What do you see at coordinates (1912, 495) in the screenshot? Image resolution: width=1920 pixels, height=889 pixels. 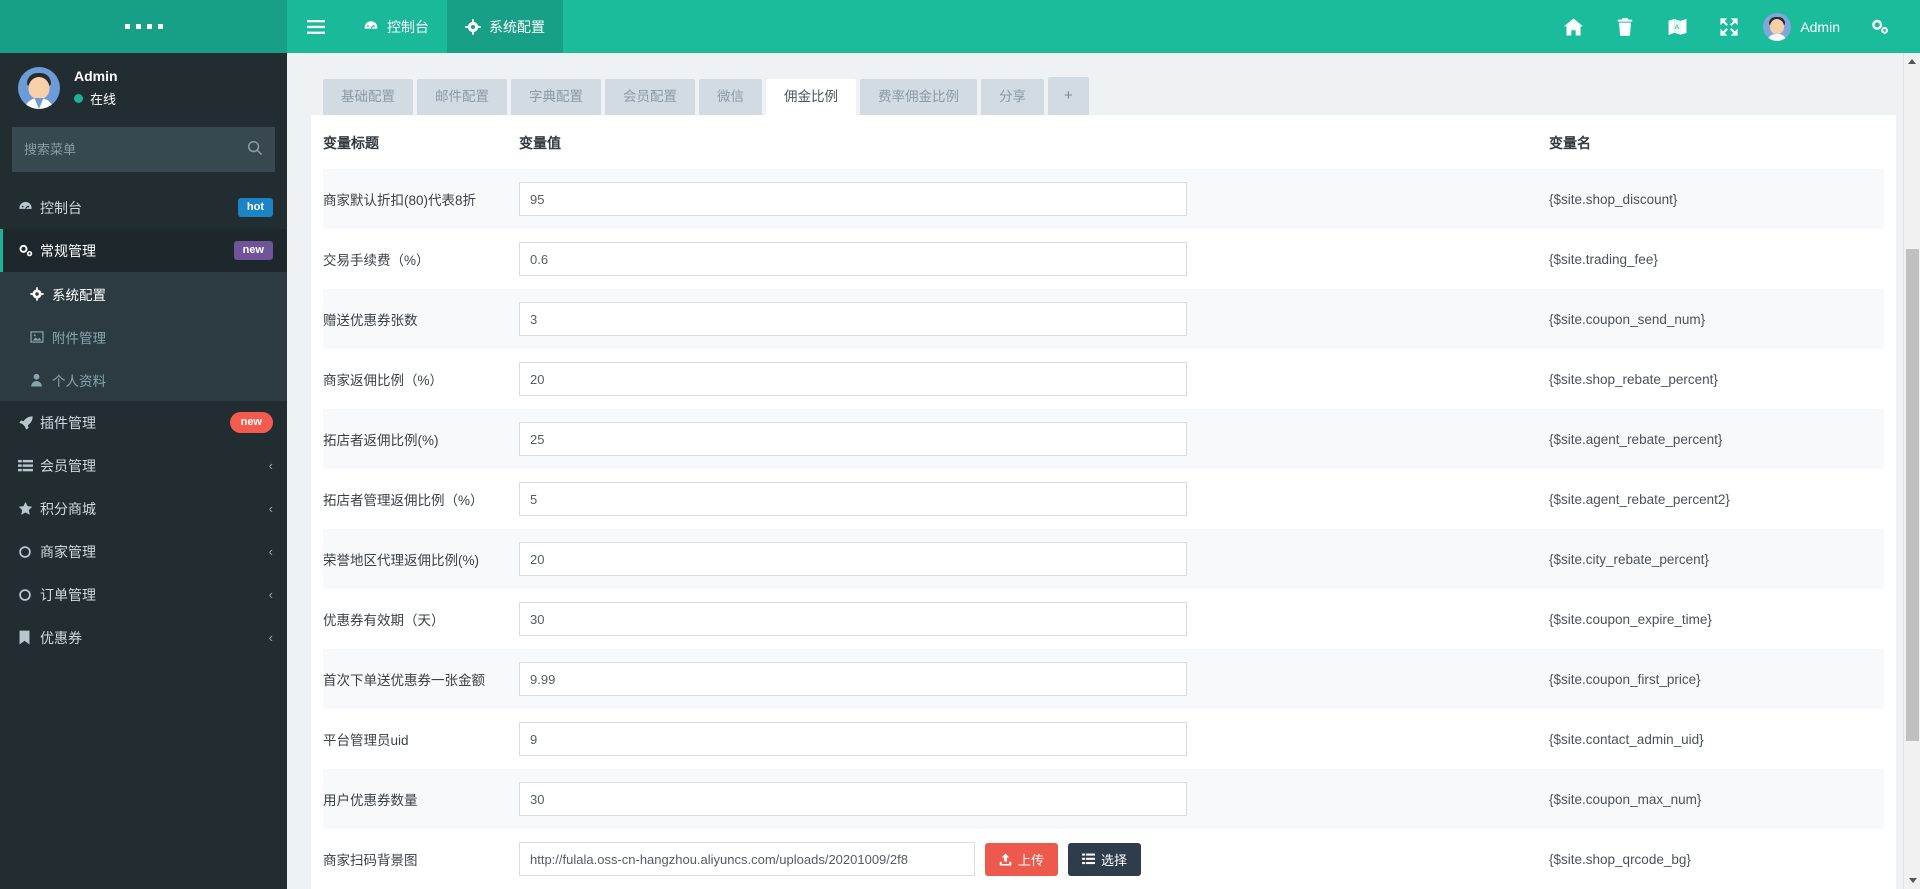 I see `scrollbar-thumb` at bounding box center [1912, 495].